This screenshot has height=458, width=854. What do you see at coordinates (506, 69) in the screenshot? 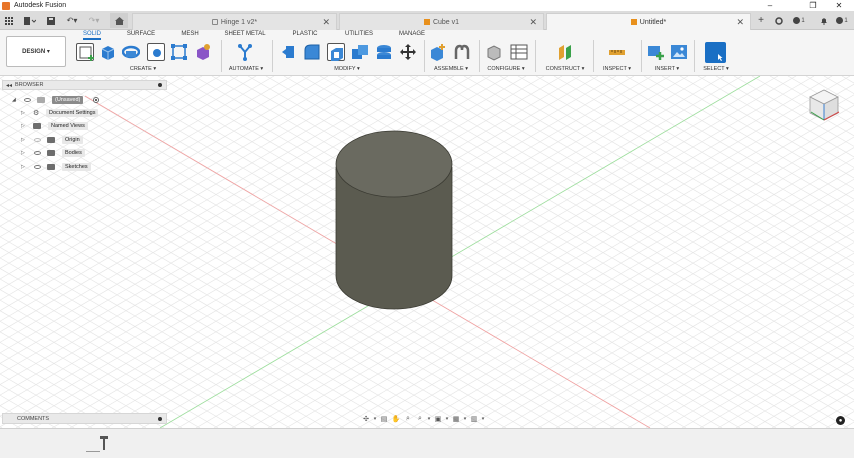
I see `configure-group-label: CONFIGURE ▾` at bounding box center [506, 69].